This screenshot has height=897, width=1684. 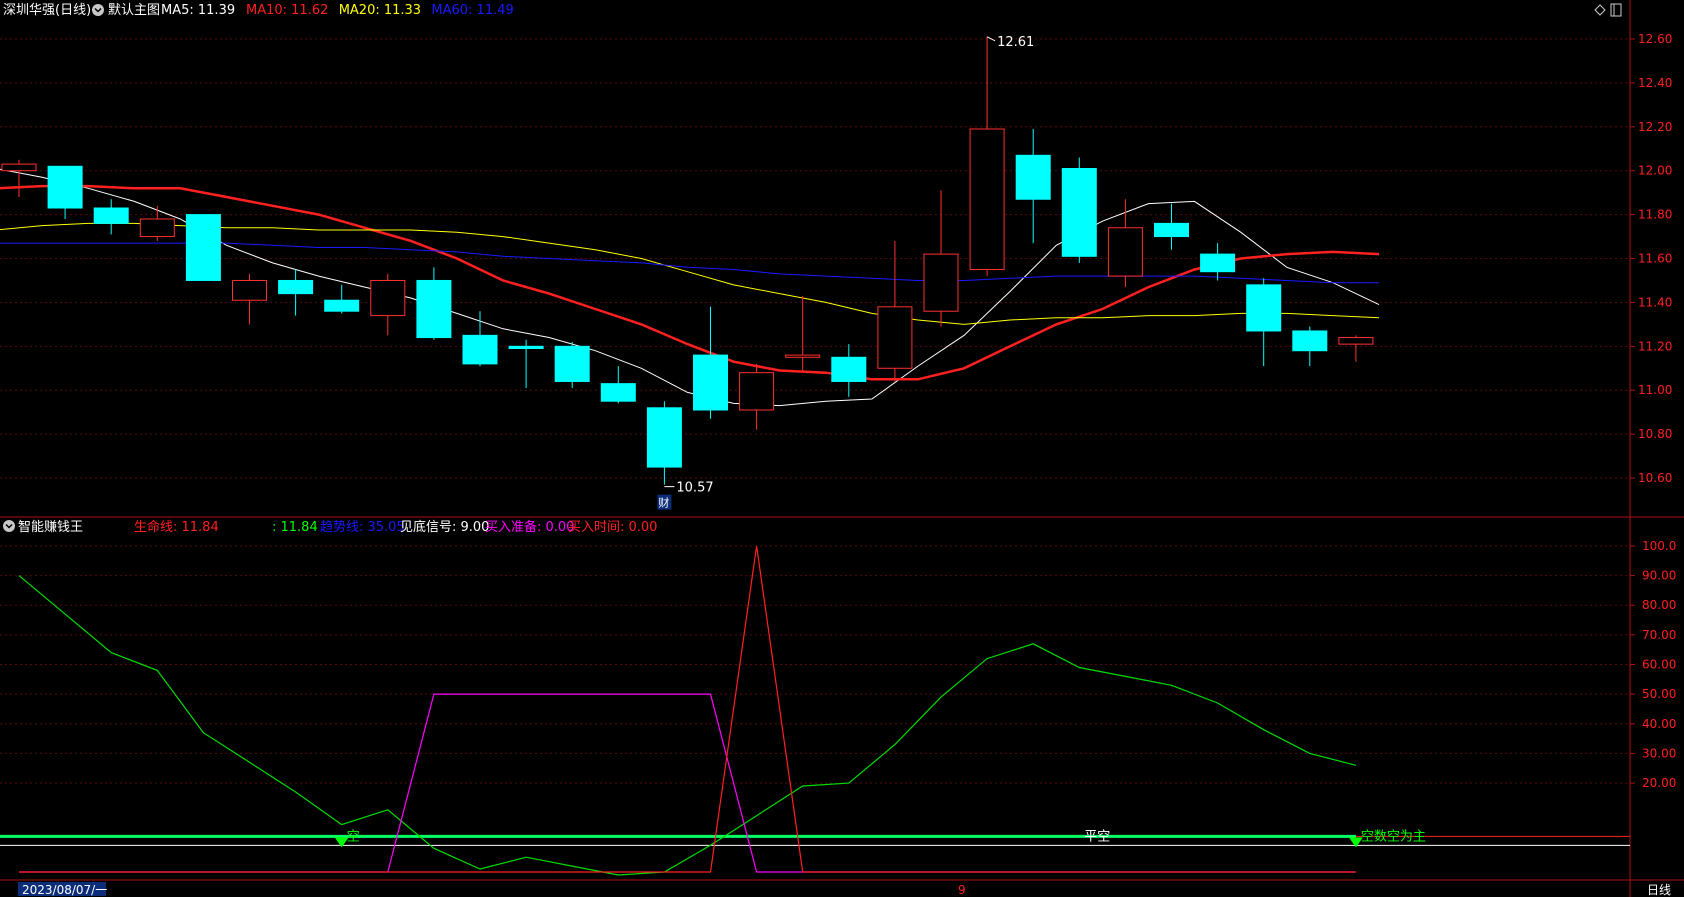 What do you see at coordinates (1655, 346) in the screenshot?
I see `price-tick-label: 11.20` at bounding box center [1655, 346].